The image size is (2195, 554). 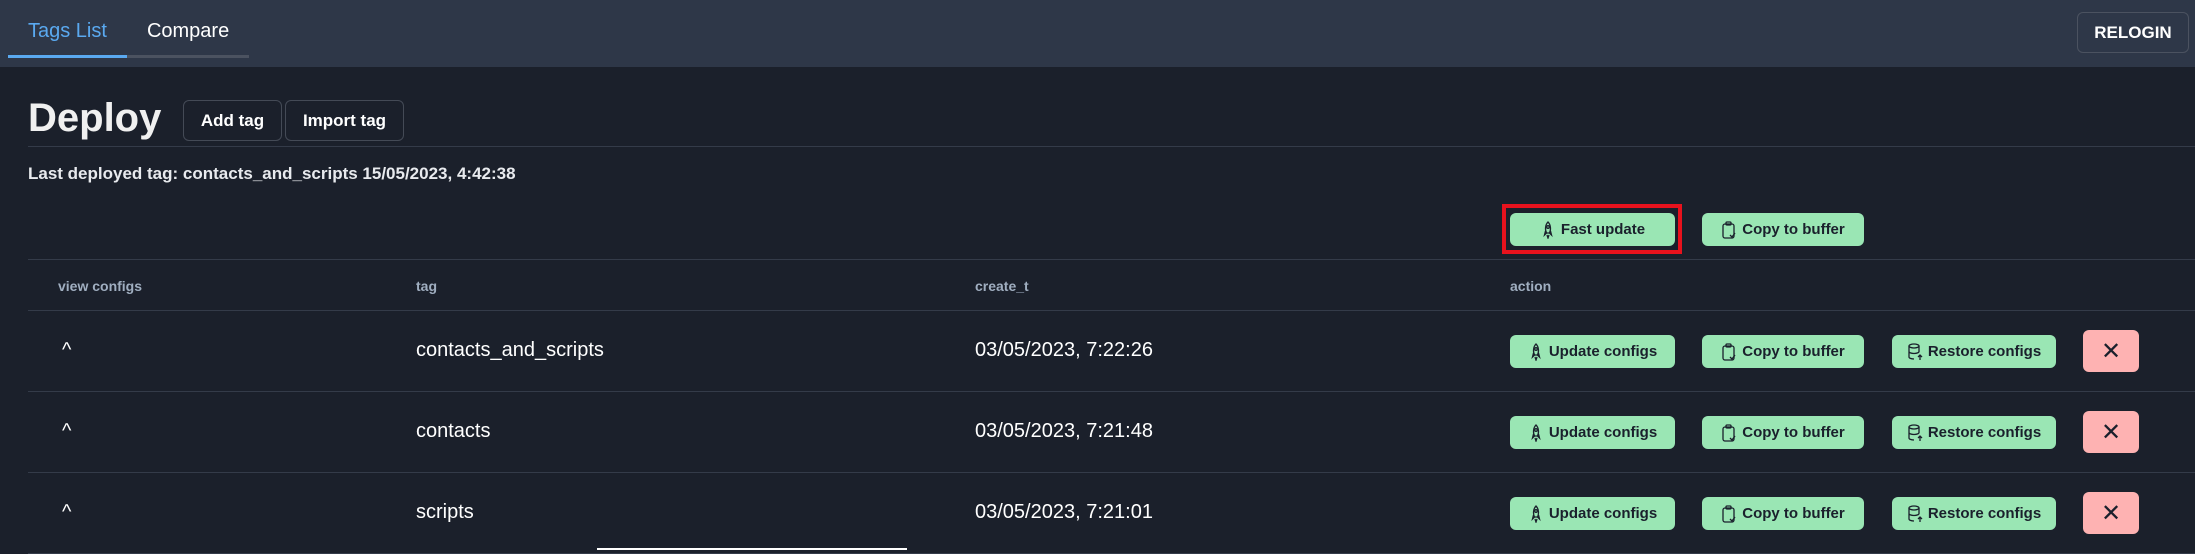 I want to click on create-time: 03/05/2023, 7:21:01, so click(x=1064, y=512).